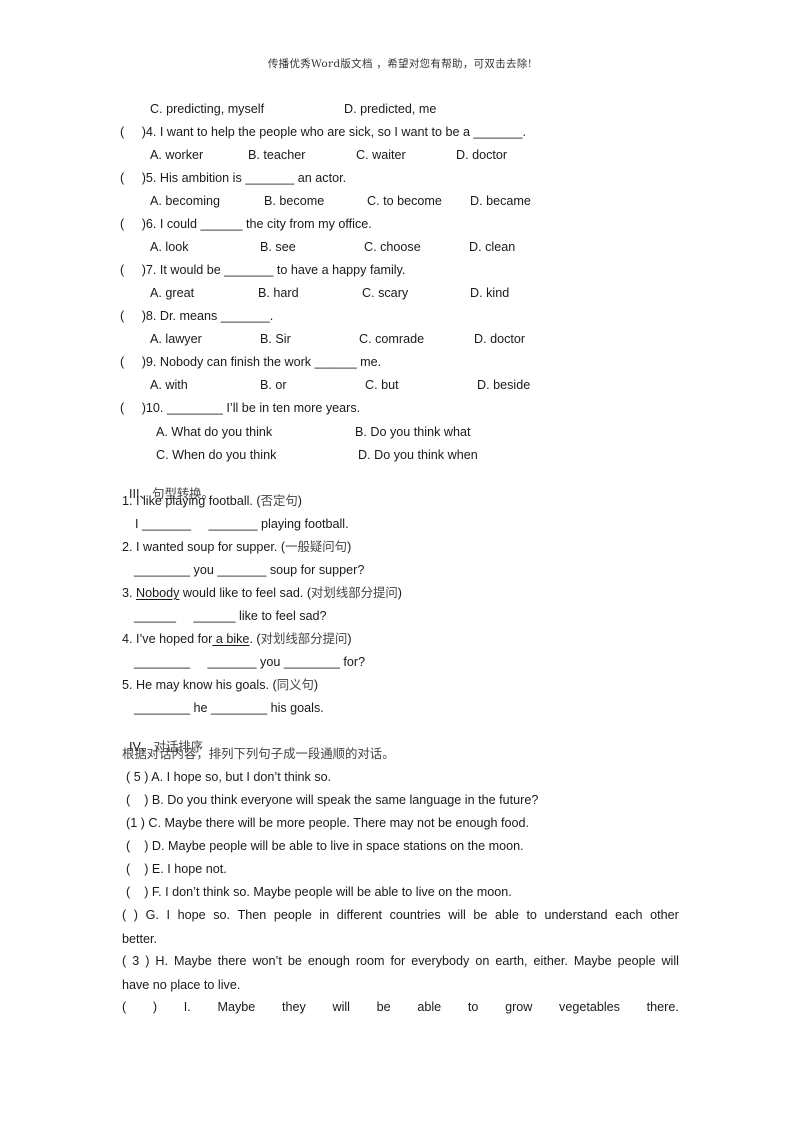 Image resolution: width=800 pixels, height=1132 pixels. Describe the element at coordinates (589, 1007) in the screenshot. I see `word: vegetables` at that location.